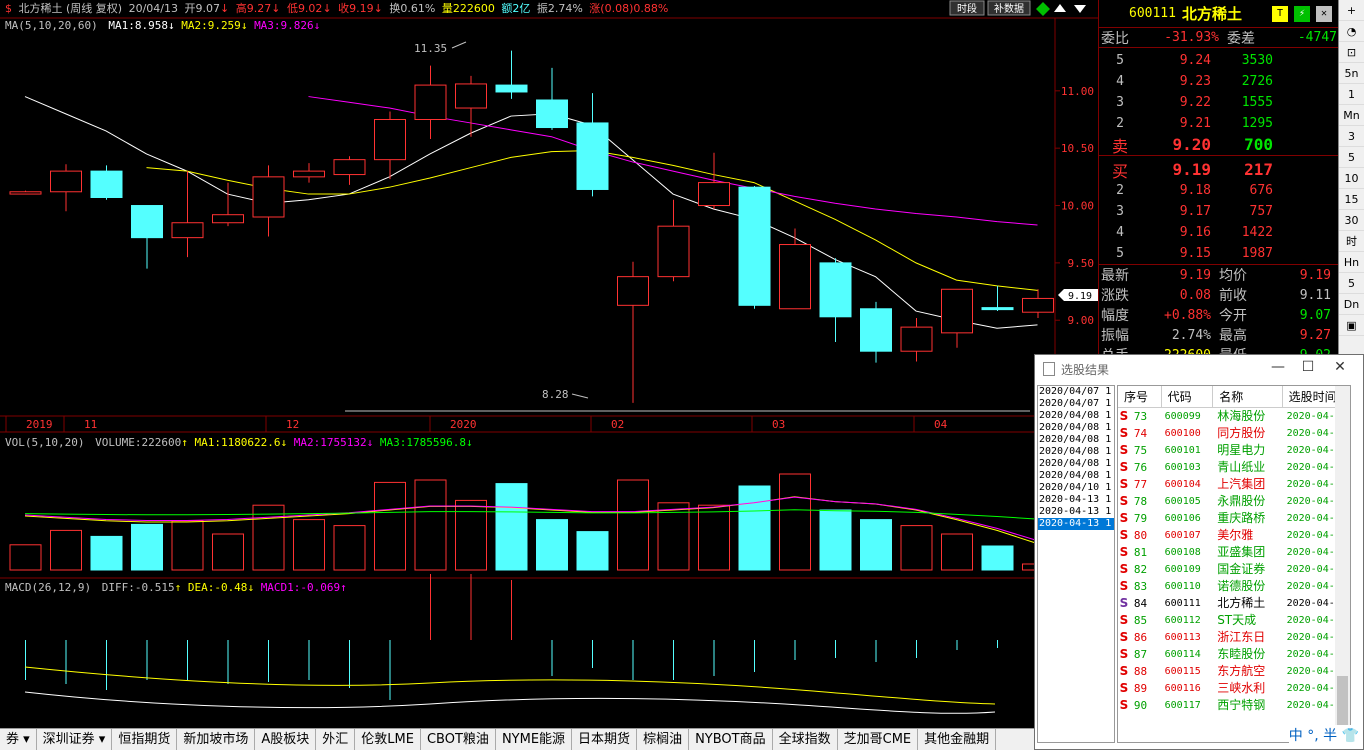  What do you see at coordinates (1351, 262) in the screenshot?
I see `toolbar-button: Hn` at bounding box center [1351, 262].